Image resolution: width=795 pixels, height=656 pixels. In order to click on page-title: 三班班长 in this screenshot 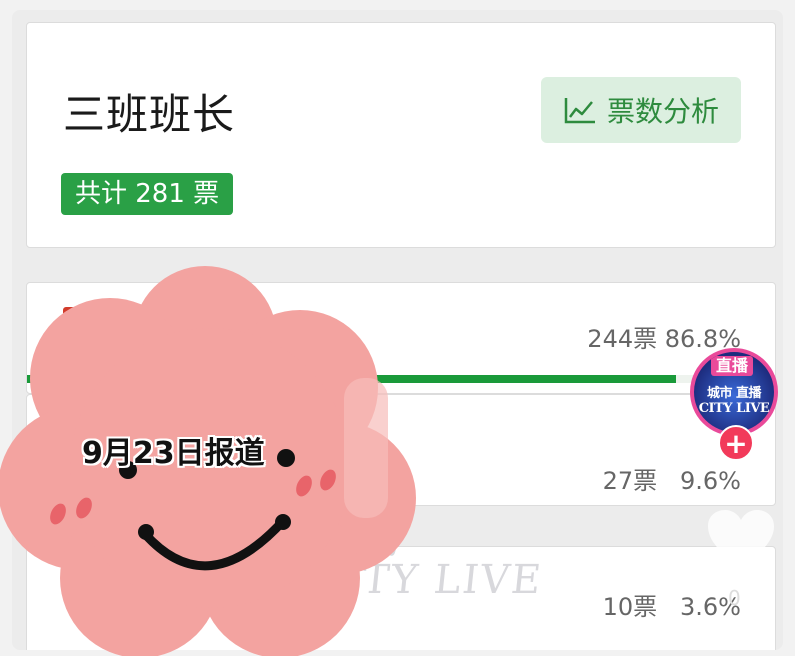, I will do `click(149, 114)`.